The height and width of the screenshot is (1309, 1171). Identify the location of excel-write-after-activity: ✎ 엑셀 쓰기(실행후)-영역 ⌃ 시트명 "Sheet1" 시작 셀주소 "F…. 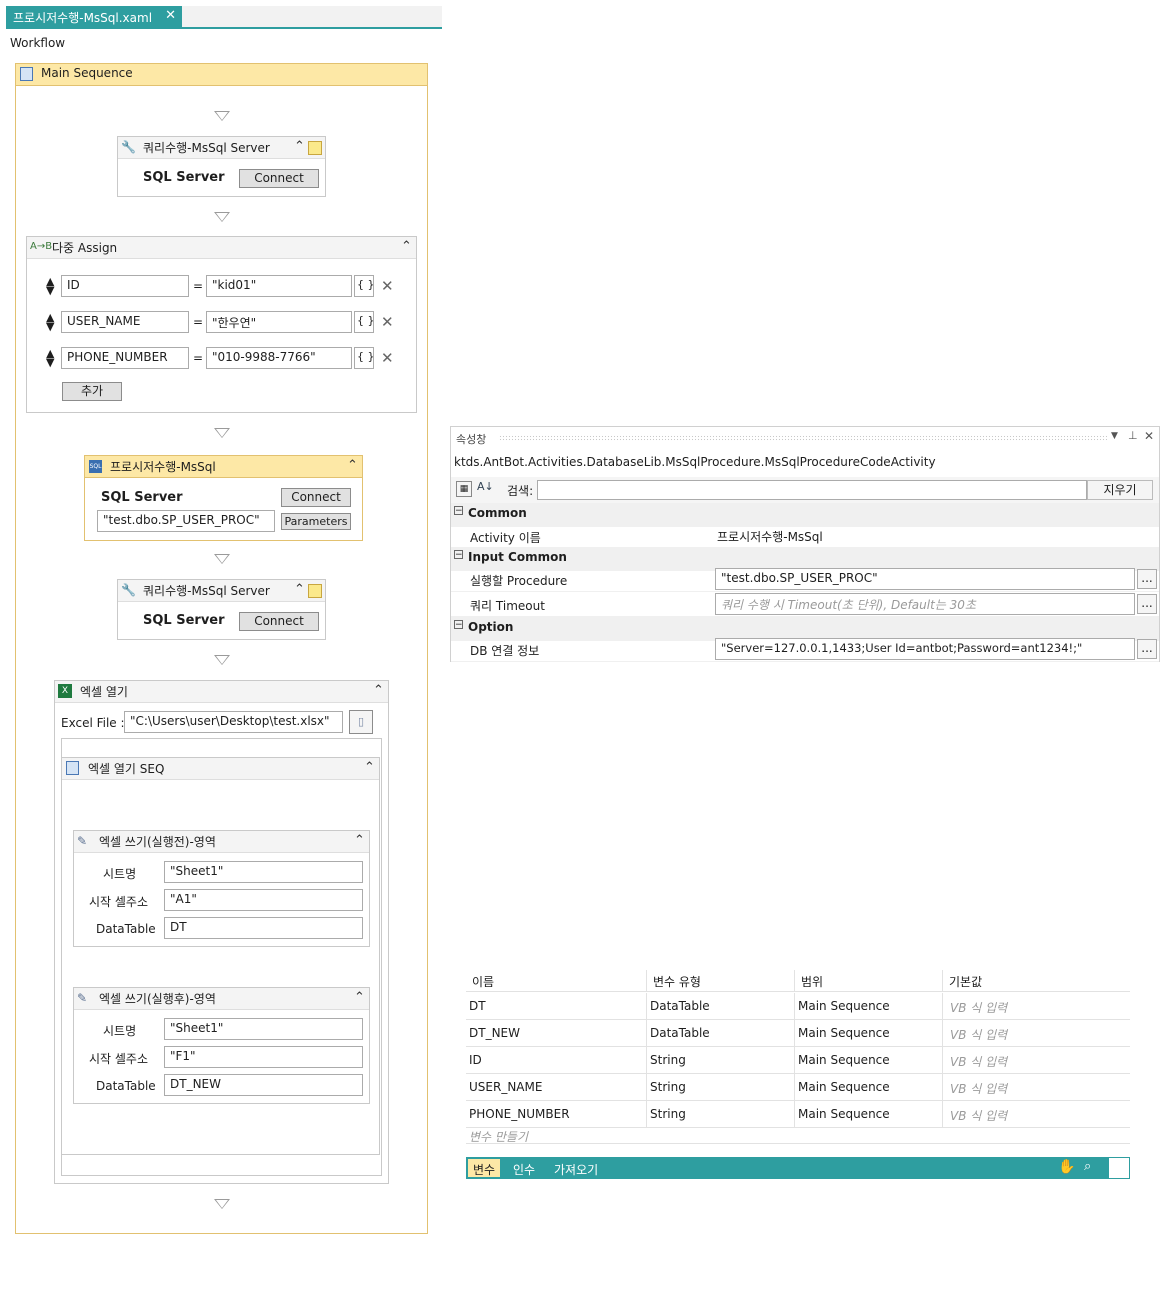
(221, 1045).